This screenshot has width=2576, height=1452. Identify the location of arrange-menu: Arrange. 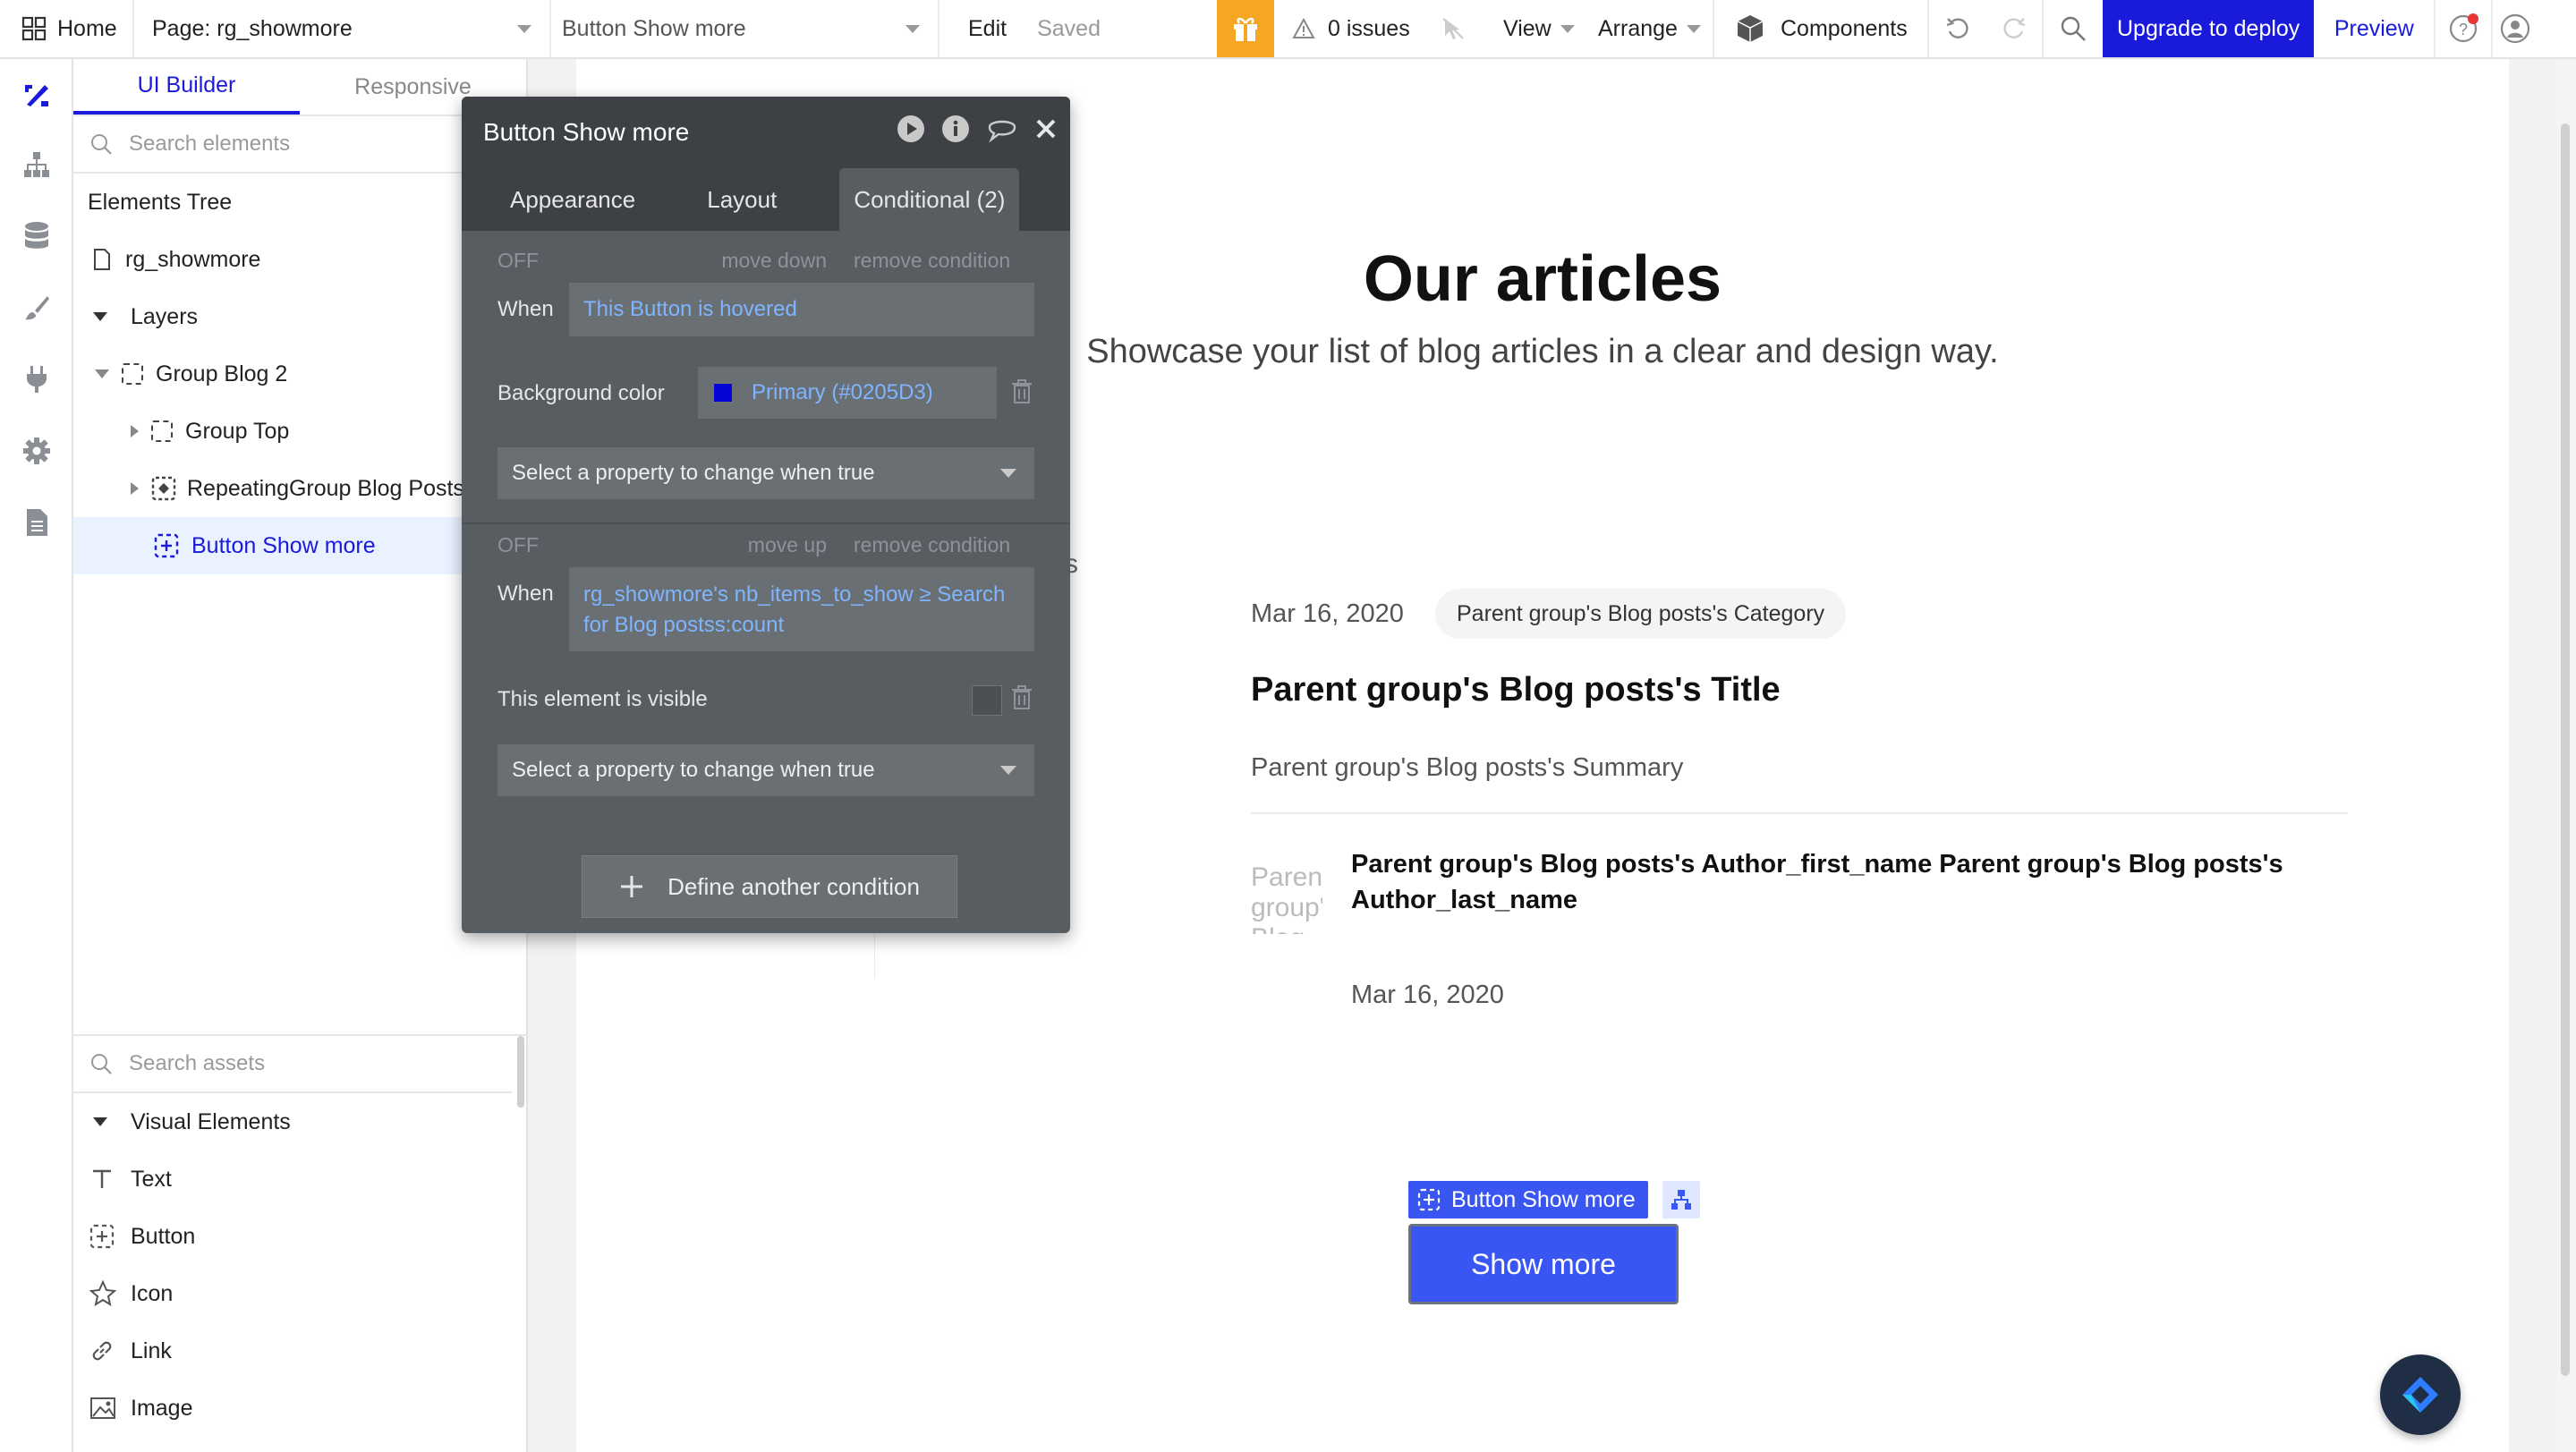
(1651, 28).